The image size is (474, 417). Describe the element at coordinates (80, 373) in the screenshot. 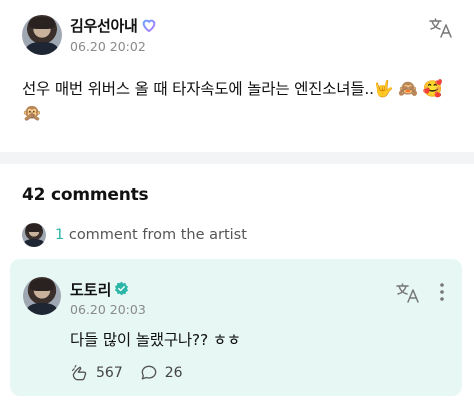

I see `like-icon` at that location.